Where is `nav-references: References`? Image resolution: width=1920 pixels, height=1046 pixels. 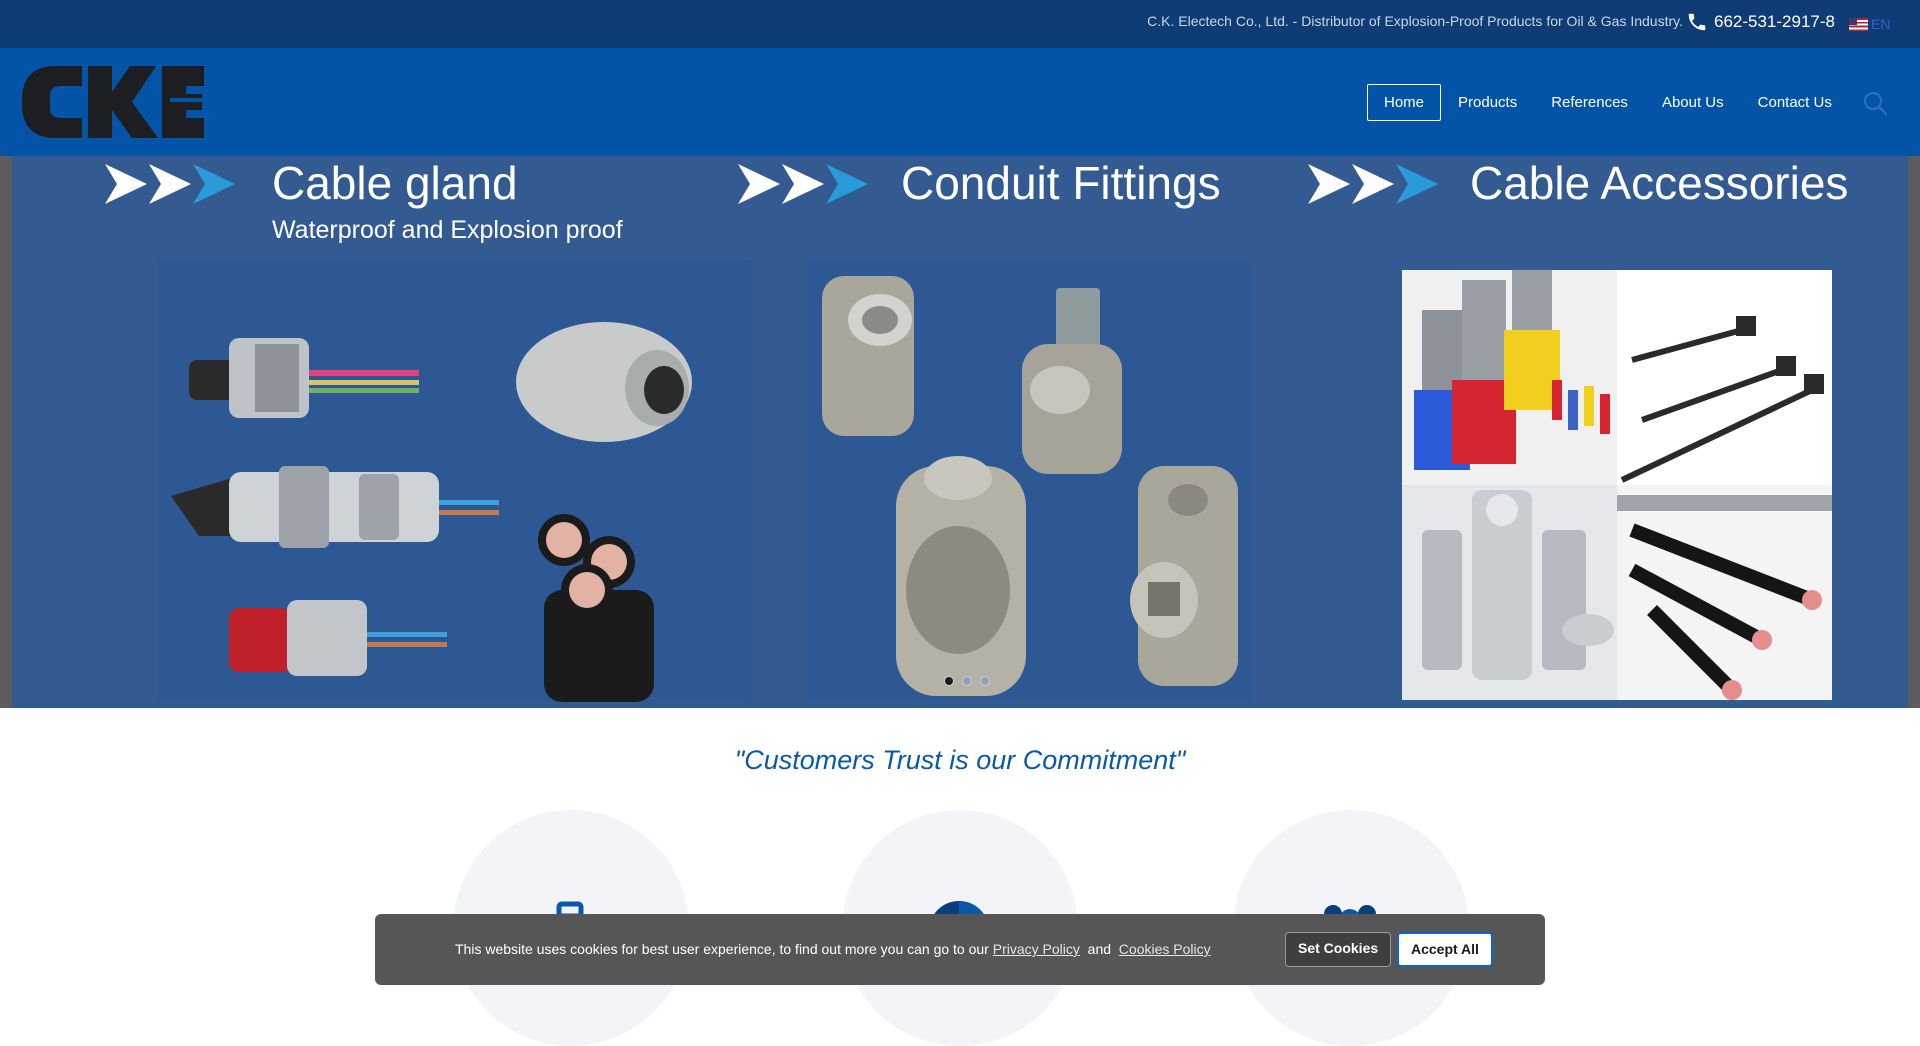
nav-references: References is located at coordinates (1589, 102).